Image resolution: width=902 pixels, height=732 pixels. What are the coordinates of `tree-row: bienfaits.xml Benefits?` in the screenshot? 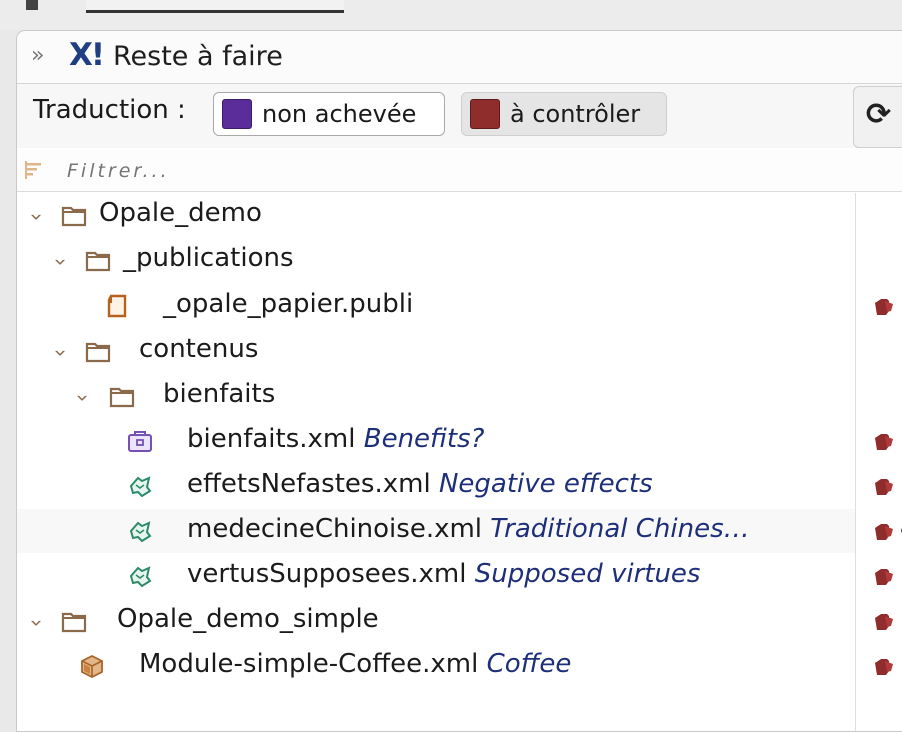 It's located at (436, 441).